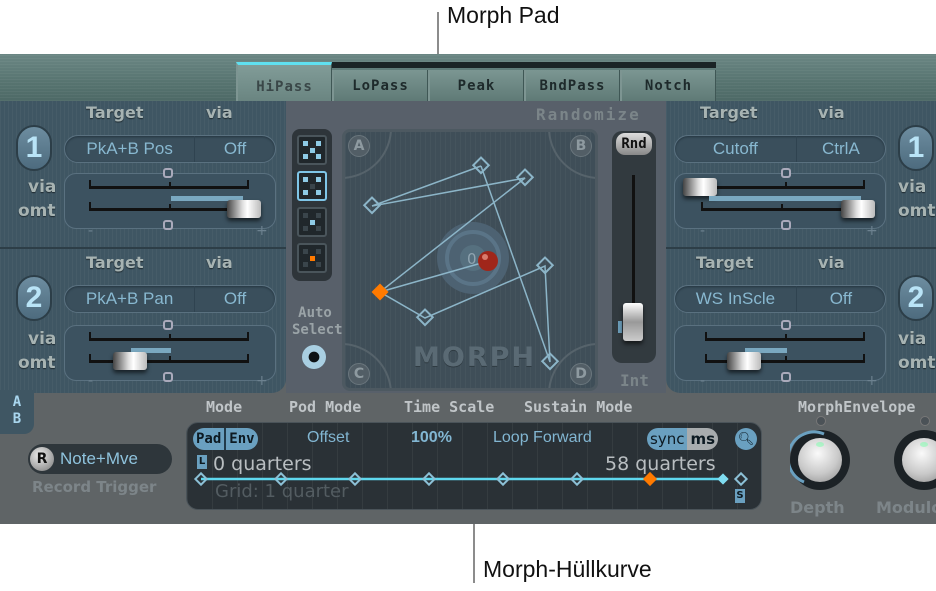  I want to click on envelope-start-time: 0 quarters, so click(262, 464).